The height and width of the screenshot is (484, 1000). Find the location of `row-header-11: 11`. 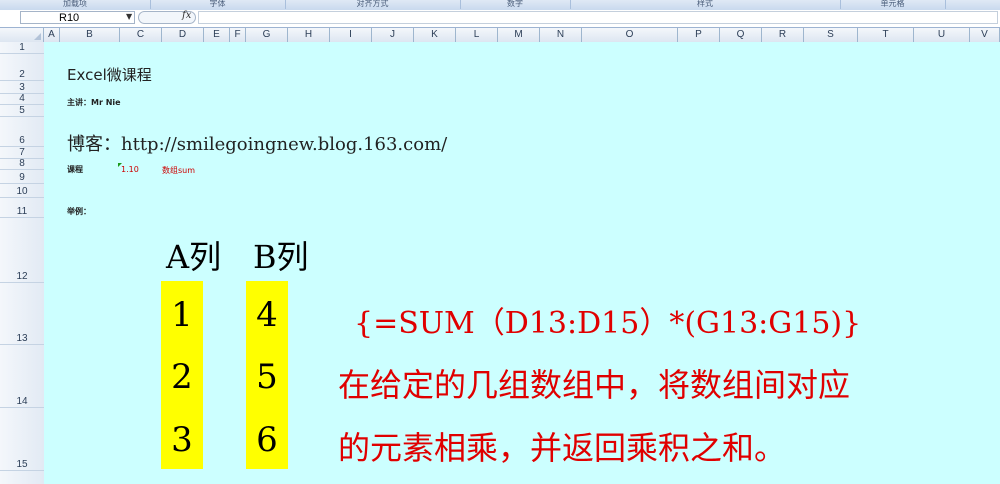

row-header-11: 11 is located at coordinates (22, 208).